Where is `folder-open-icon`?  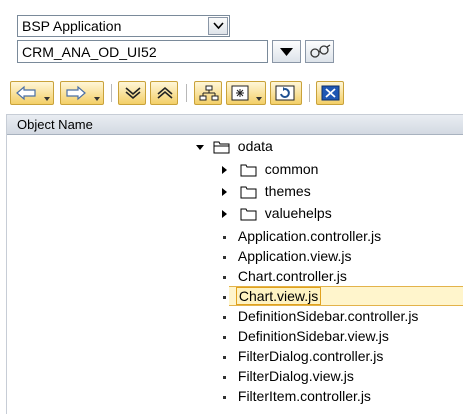
folder-open-icon is located at coordinates (221, 147).